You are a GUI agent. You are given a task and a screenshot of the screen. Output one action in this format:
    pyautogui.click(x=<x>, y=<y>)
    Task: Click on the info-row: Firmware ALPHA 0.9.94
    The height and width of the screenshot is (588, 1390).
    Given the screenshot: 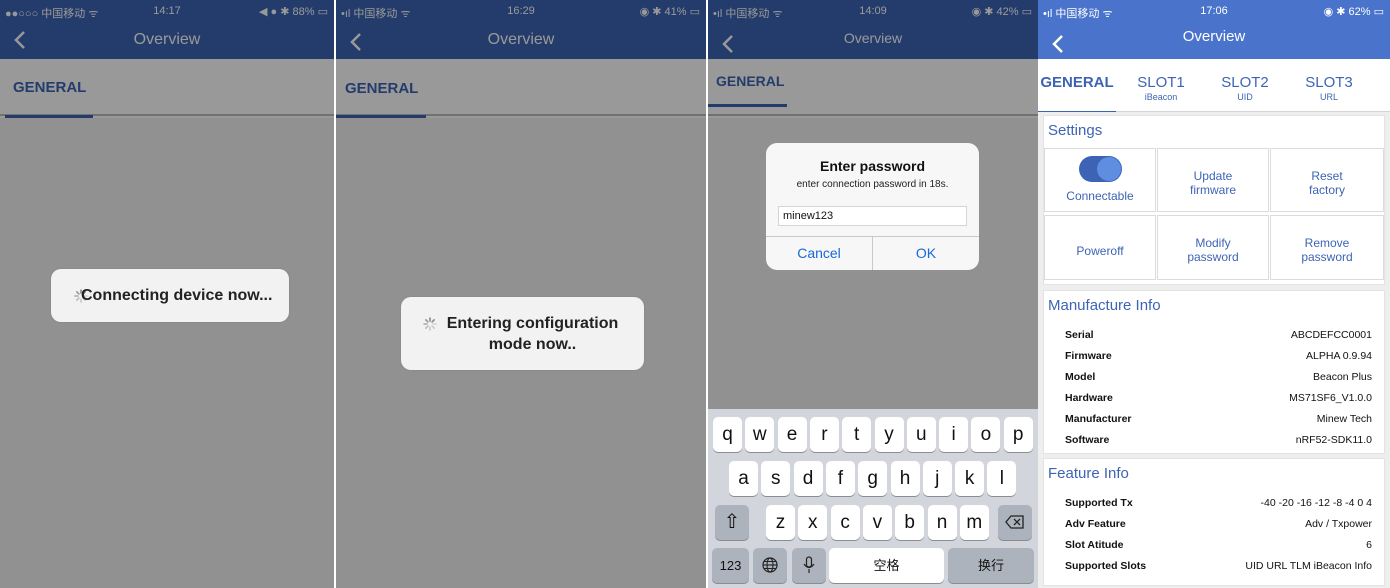 What is the action you would take?
    pyautogui.click(x=1218, y=357)
    